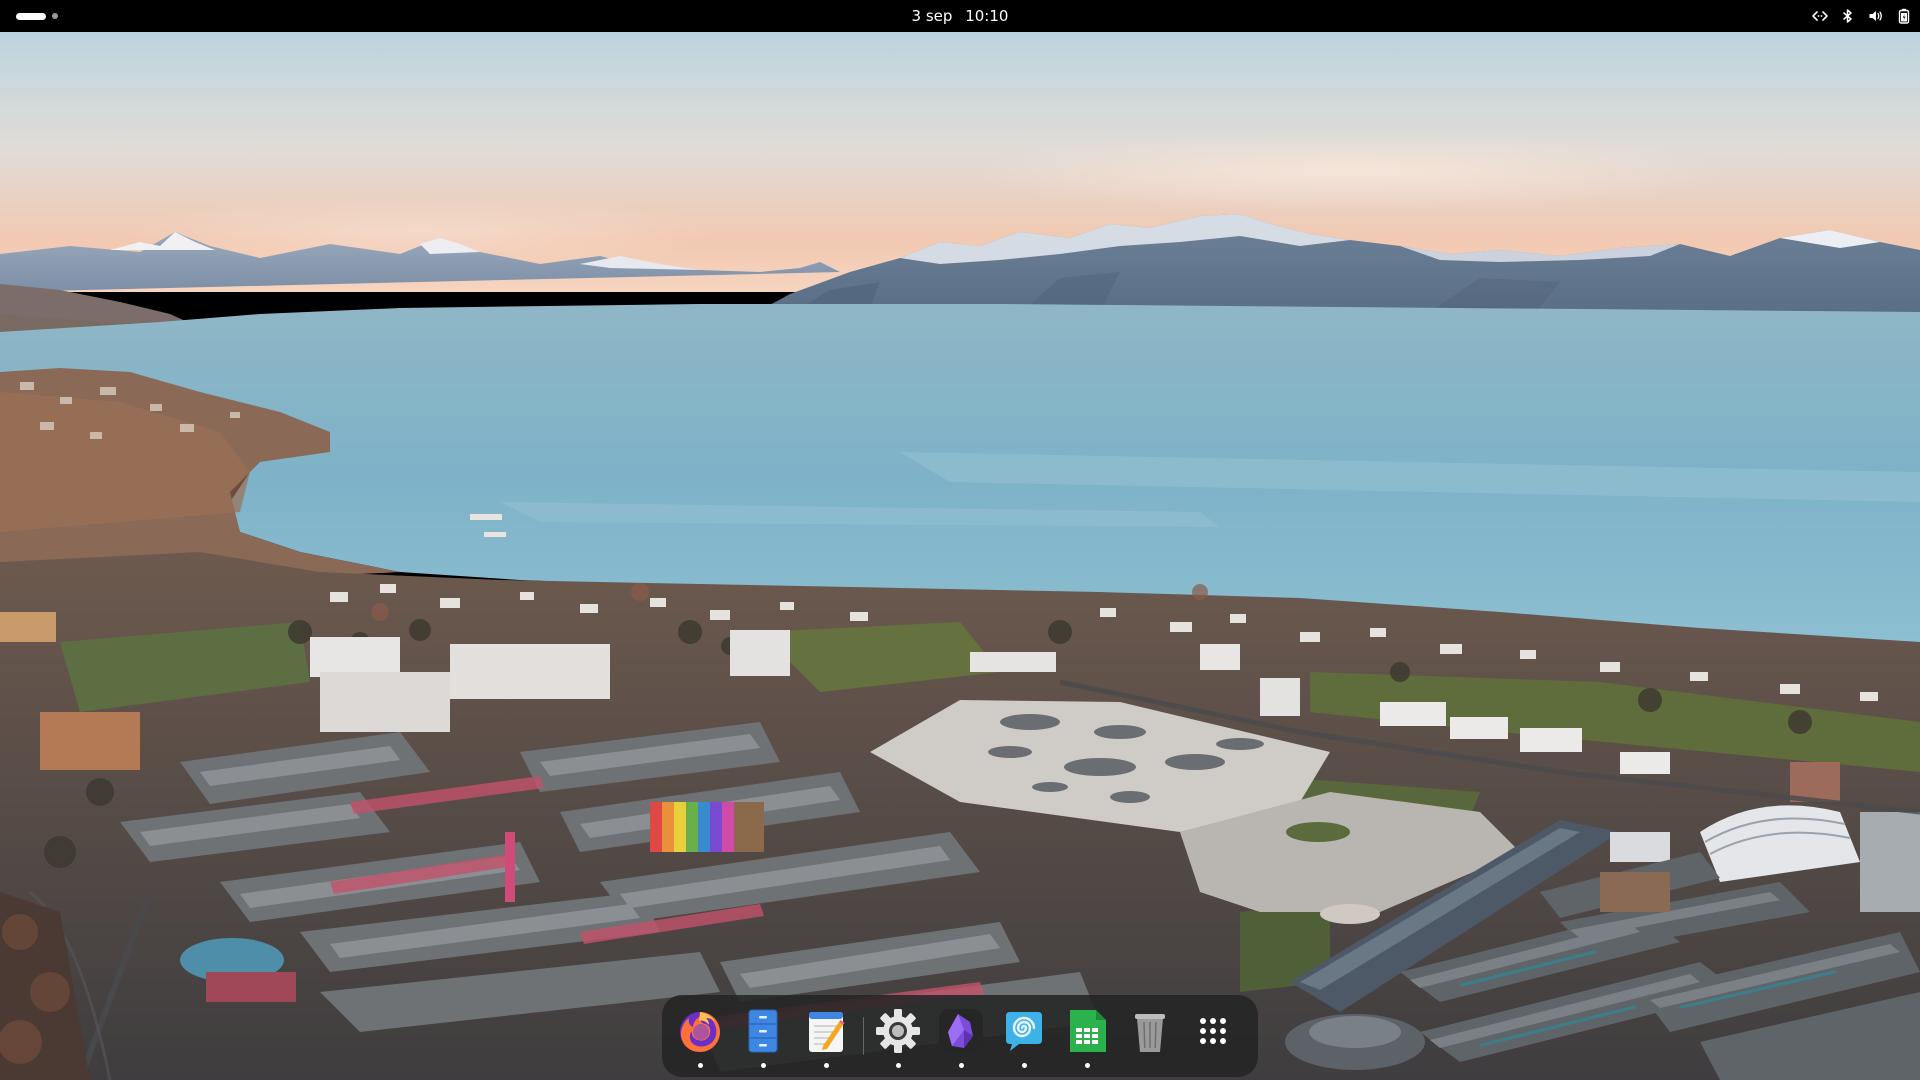  I want to click on volume-icon, so click(1876, 16).